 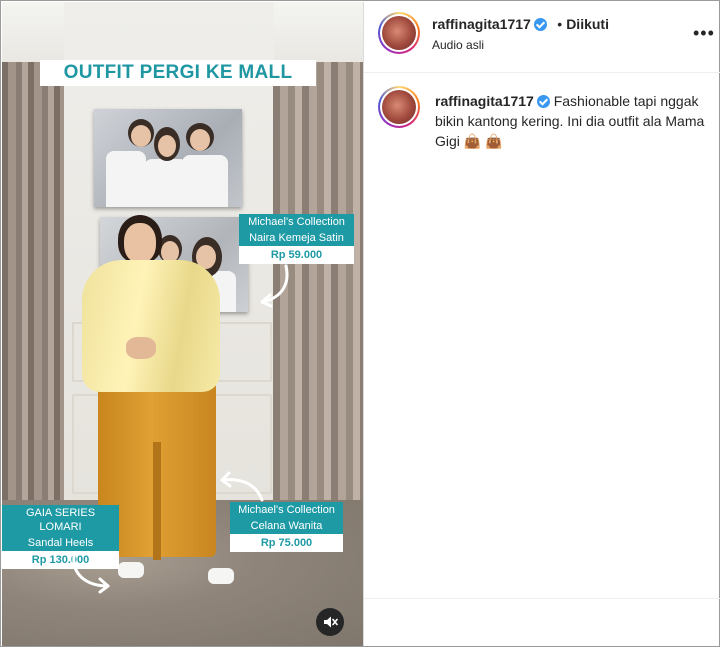 I want to click on sandal-left, so click(x=131, y=570).